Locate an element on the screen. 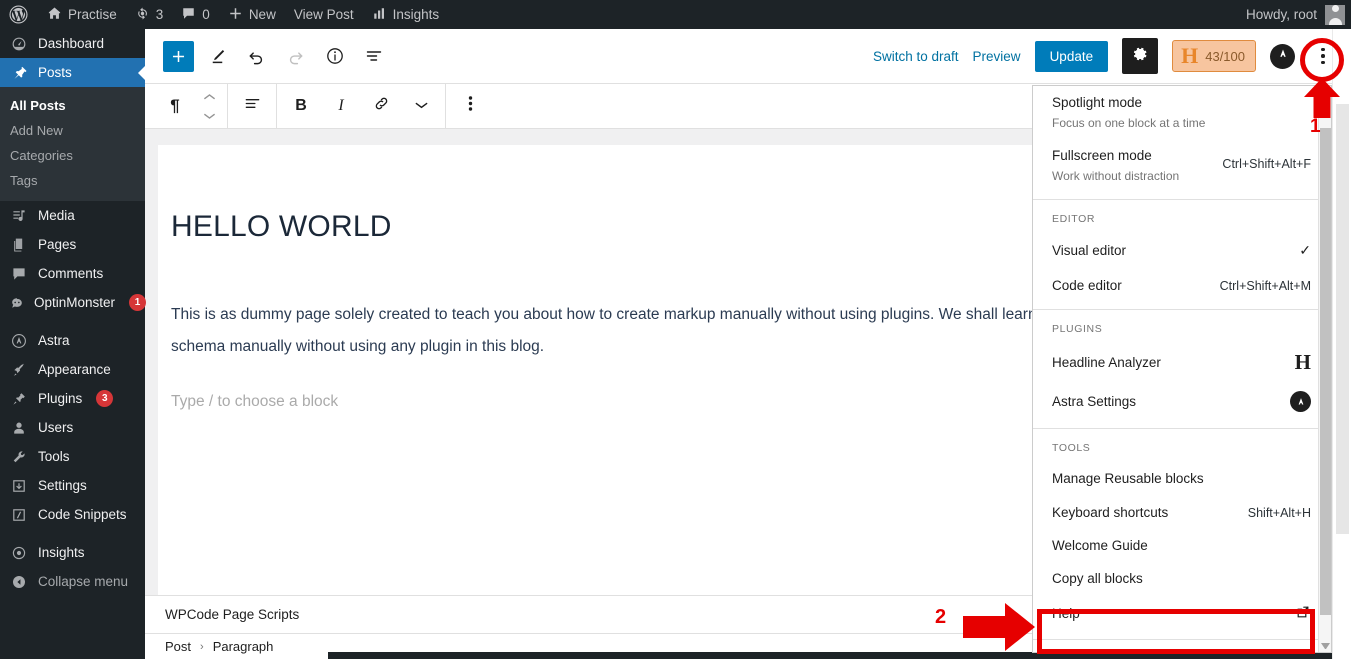 This screenshot has width=1351, height=659. sidebar-item-users: Users is located at coordinates (72, 427).